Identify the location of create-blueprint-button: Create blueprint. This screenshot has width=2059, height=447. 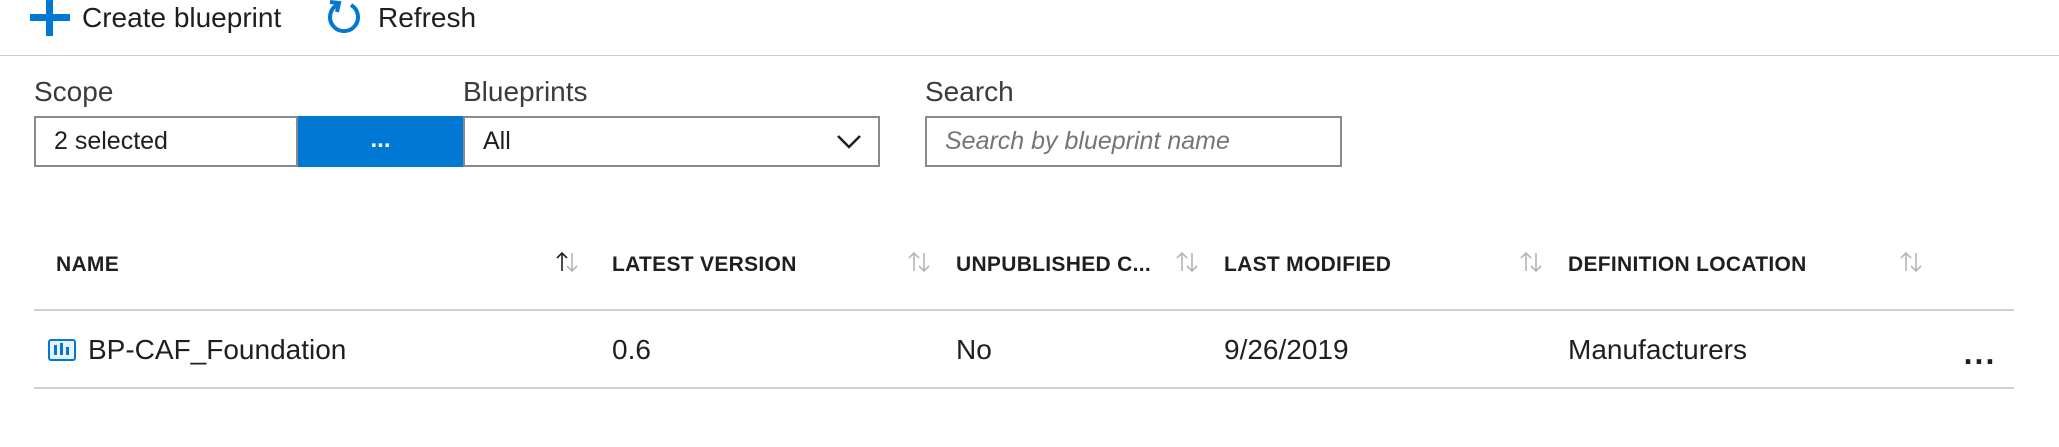
(155, 18).